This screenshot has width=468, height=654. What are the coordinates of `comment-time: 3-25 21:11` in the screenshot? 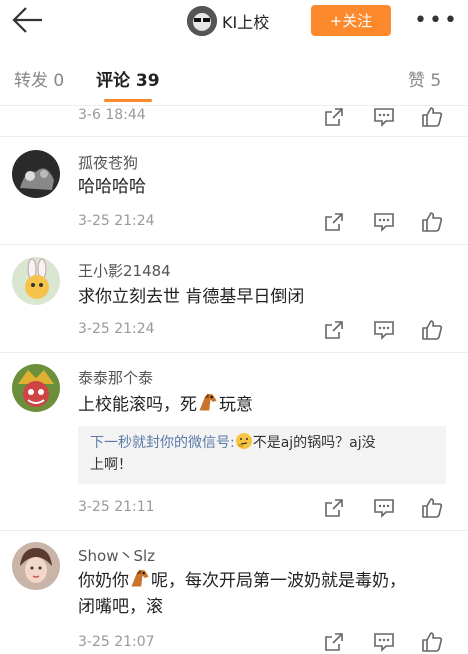 It's located at (116, 507).